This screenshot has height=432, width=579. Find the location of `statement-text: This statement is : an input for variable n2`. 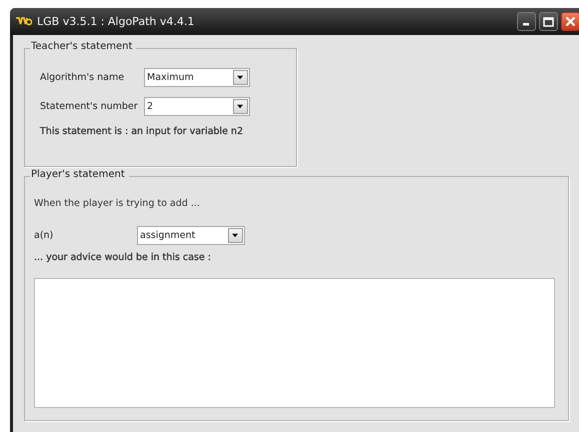

statement-text: This statement is : an input for variable n2 is located at coordinates (142, 131).